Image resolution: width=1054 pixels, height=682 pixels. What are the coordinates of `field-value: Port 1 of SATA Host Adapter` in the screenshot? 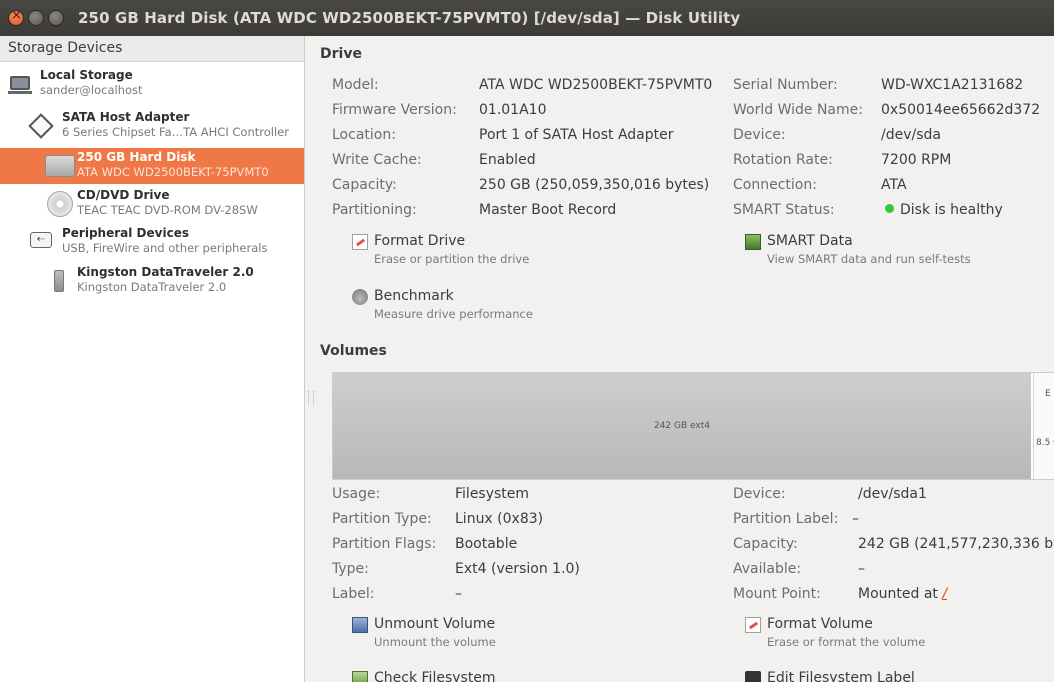 It's located at (576, 135).